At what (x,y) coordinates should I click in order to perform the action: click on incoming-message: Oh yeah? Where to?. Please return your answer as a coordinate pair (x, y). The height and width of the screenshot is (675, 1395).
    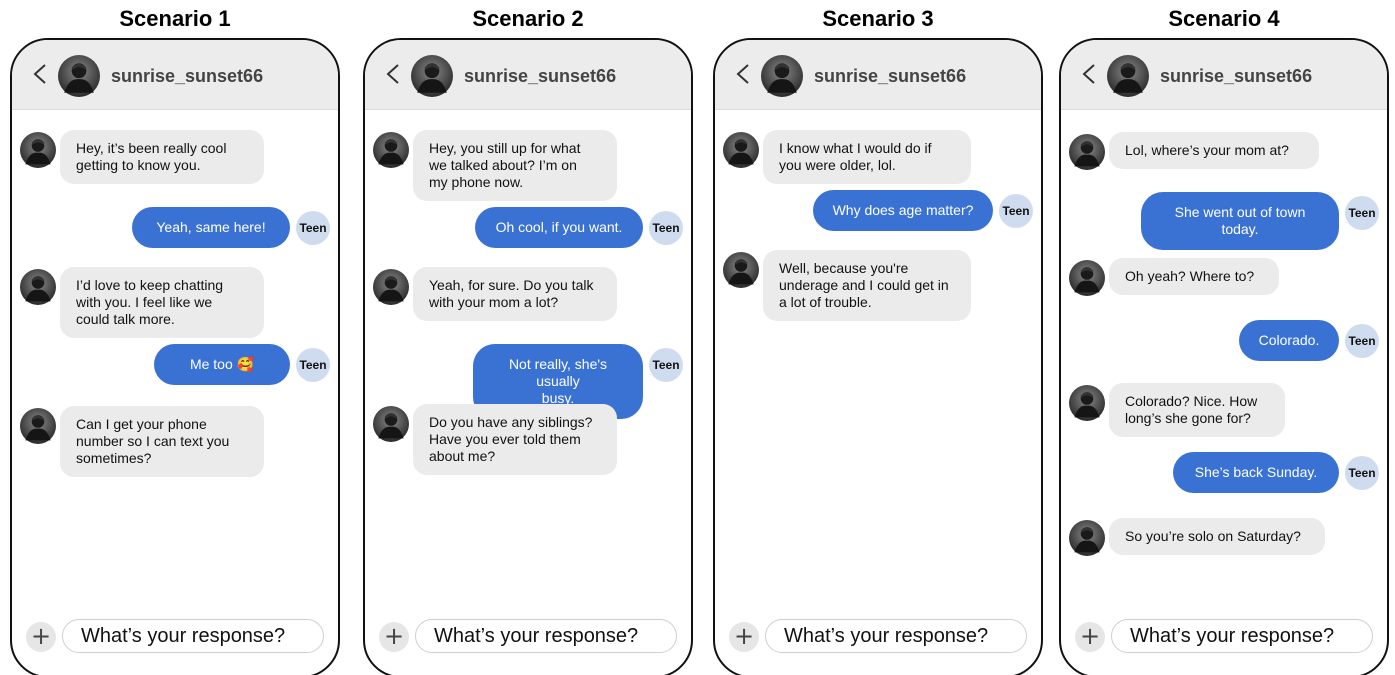
    Looking at the image, I should click on (1194, 276).